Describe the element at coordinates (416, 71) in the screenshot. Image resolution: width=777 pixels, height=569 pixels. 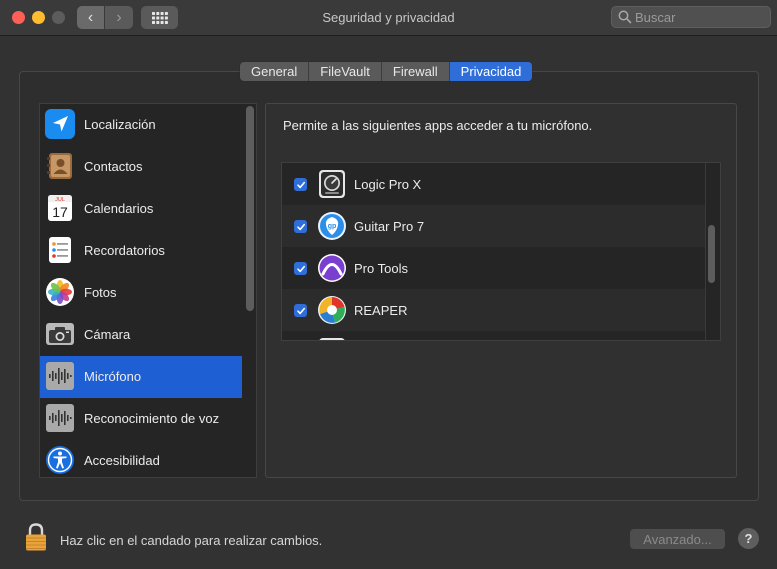
I see `tab-firewall: Firewall` at that location.